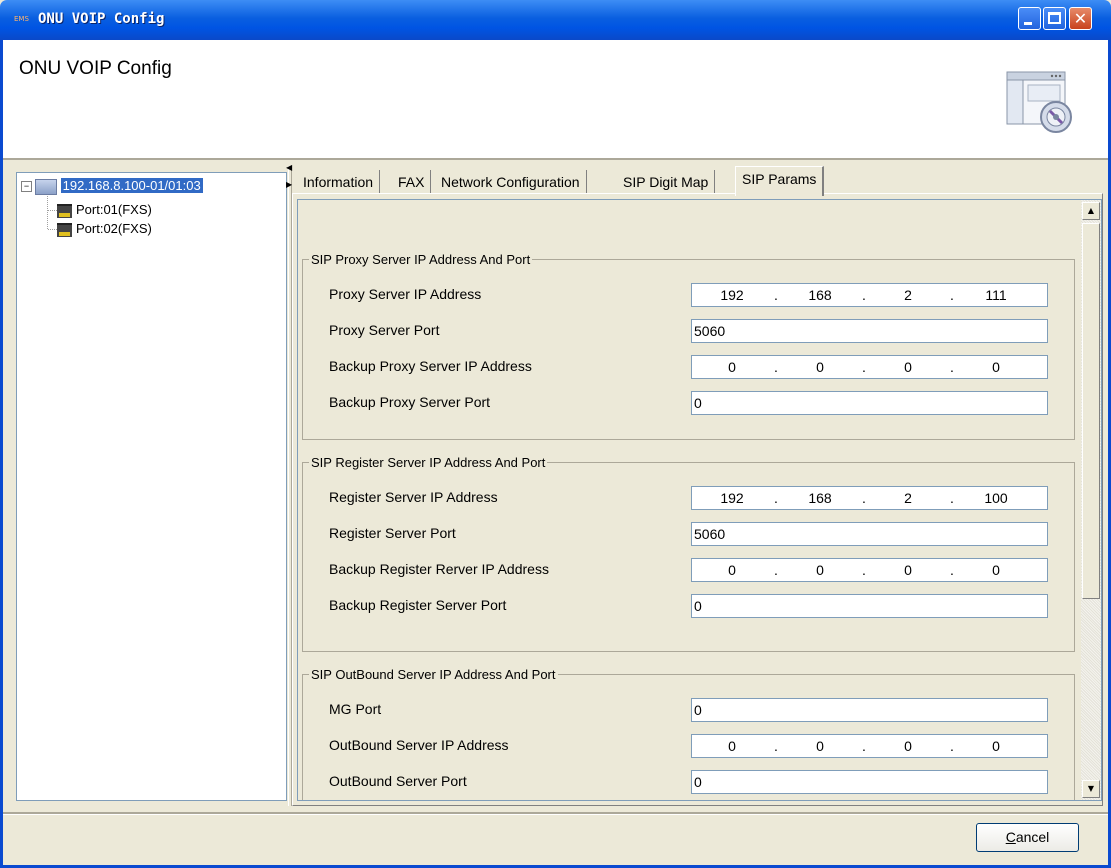  What do you see at coordinates (1091, 789) in the screenshot?
I see `scroll-down-icon: ▼` at bounding box center [1091, 789].